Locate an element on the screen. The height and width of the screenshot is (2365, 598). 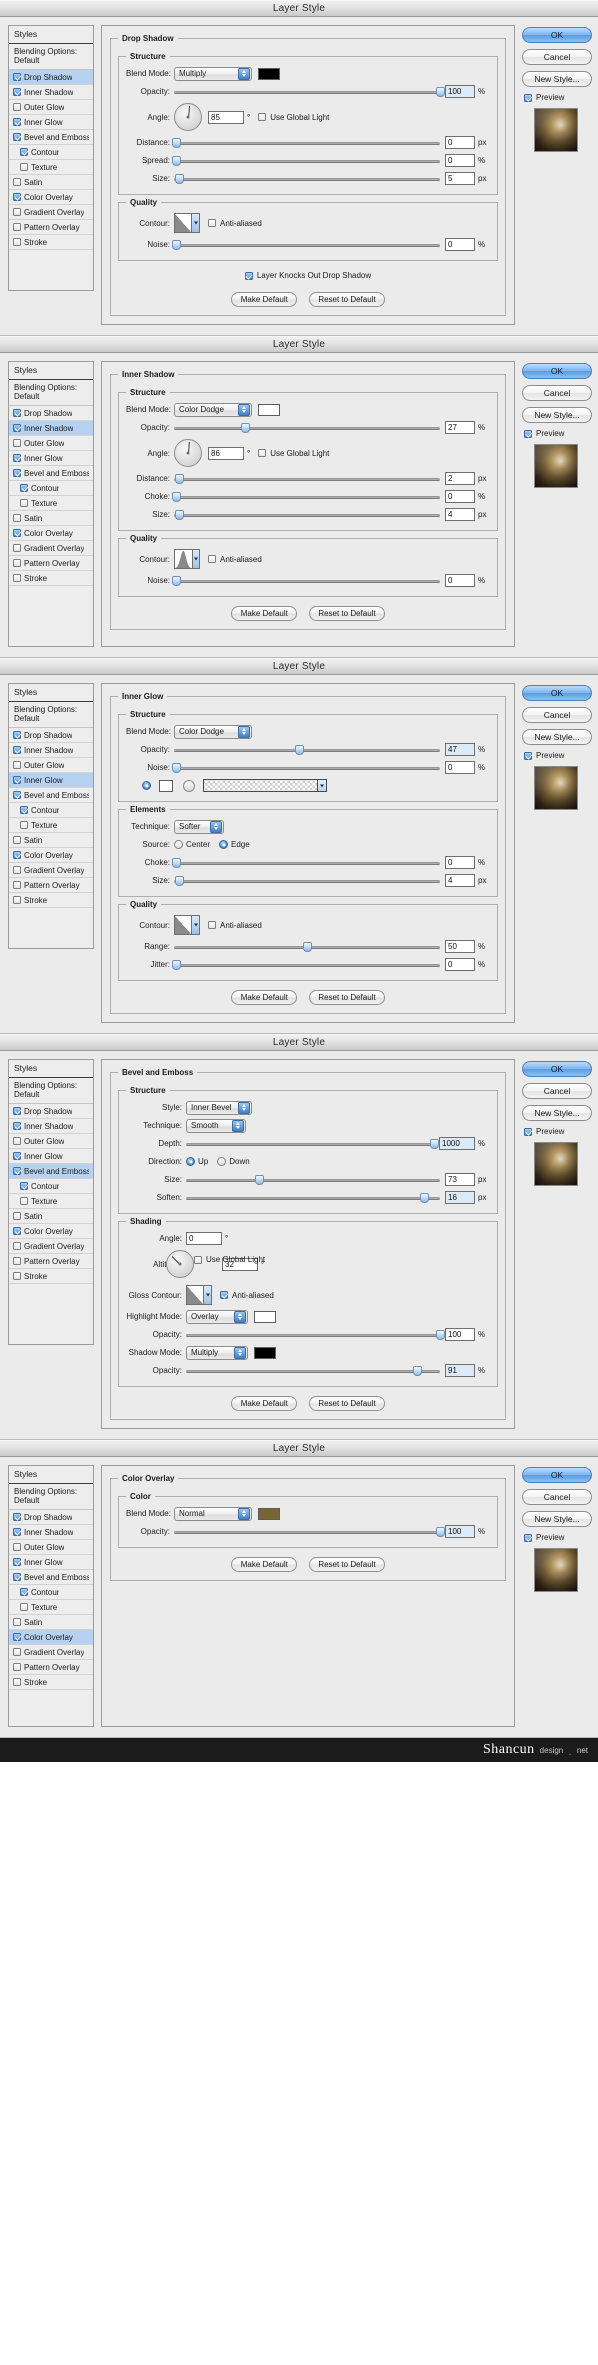
sidebar-item-outer-glow: Outer Glow is located at coordinates (51, 1141).